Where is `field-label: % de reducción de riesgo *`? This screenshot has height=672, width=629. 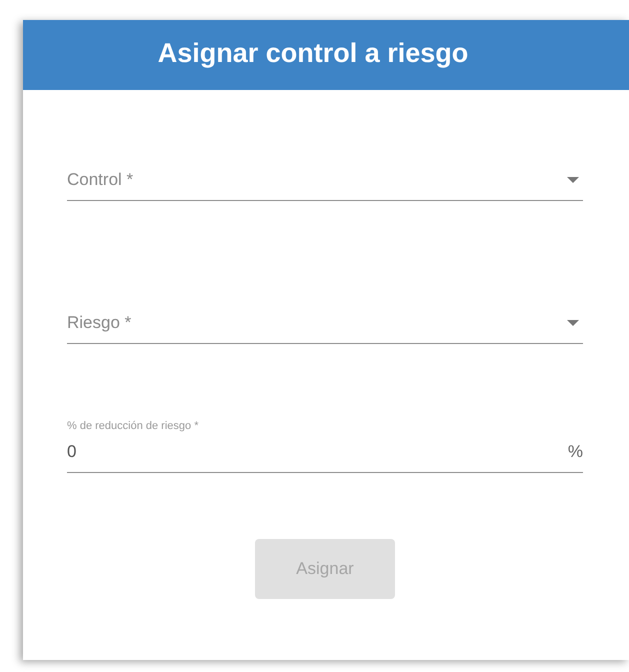 field-label: % de reducción de riesgo * is located at coordinates (133, 426).